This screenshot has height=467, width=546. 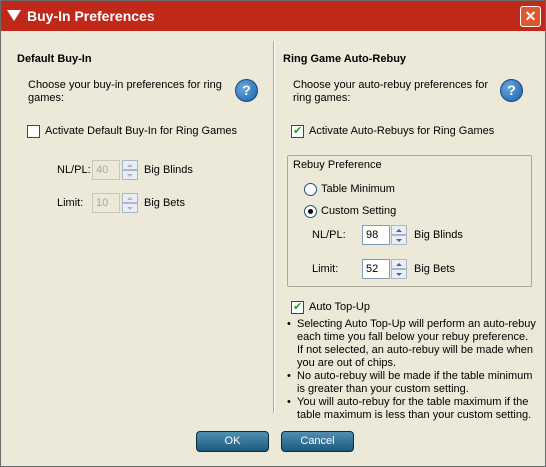 What do you see at coordinates (530, 16) in the screenshot?
I see `close-button: ✕` at bounding box center [530, 16].